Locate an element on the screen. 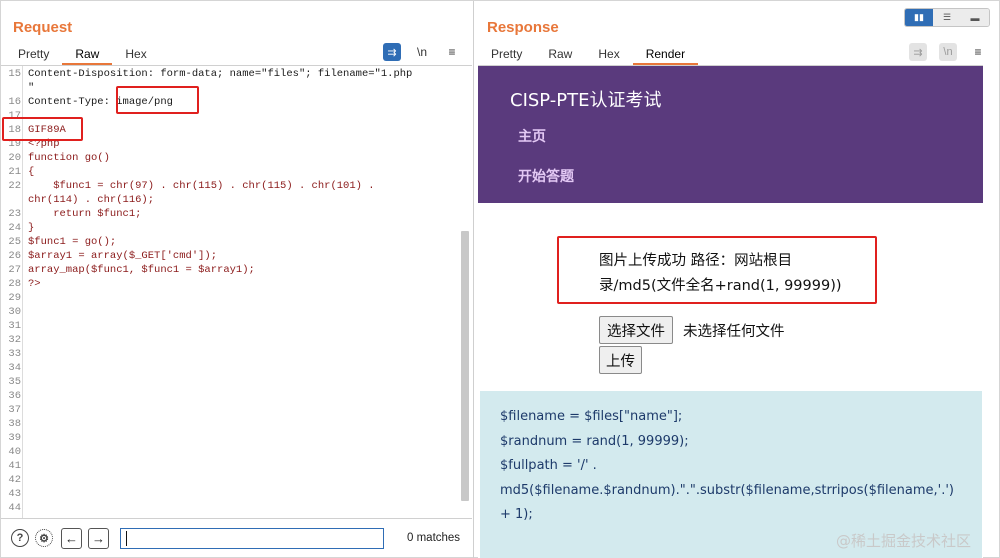  line-number: 24 is located at coordinates (14, 228).